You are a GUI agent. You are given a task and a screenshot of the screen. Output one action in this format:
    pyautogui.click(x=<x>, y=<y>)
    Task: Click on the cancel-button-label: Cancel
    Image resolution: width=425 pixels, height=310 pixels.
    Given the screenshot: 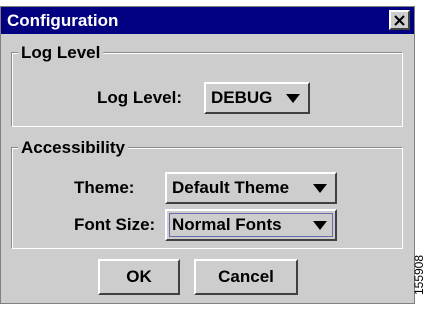 What is the action you would take?
    pyautogui.click(x=246, y=276)
    